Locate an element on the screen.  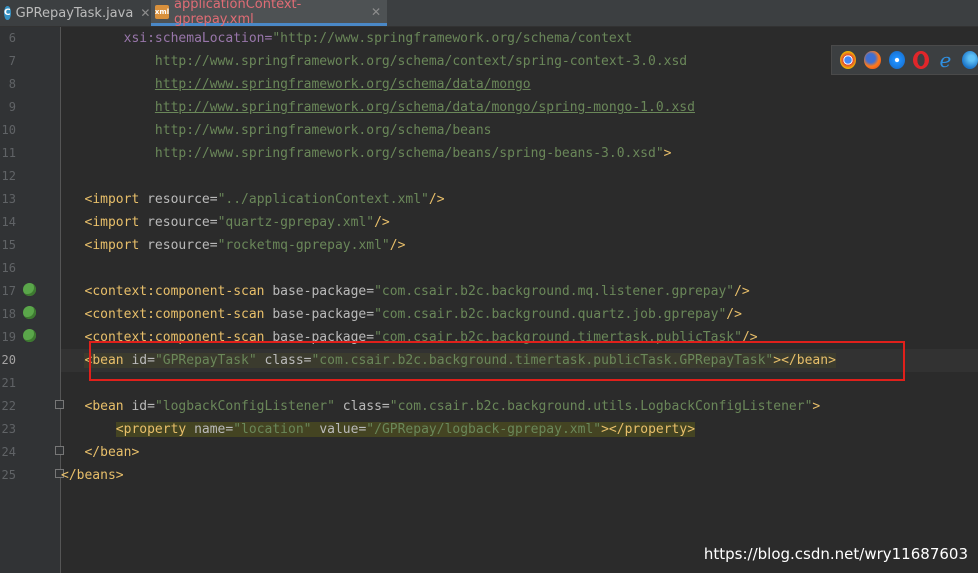
line-number: 22 is located at coordinates (8, 406).